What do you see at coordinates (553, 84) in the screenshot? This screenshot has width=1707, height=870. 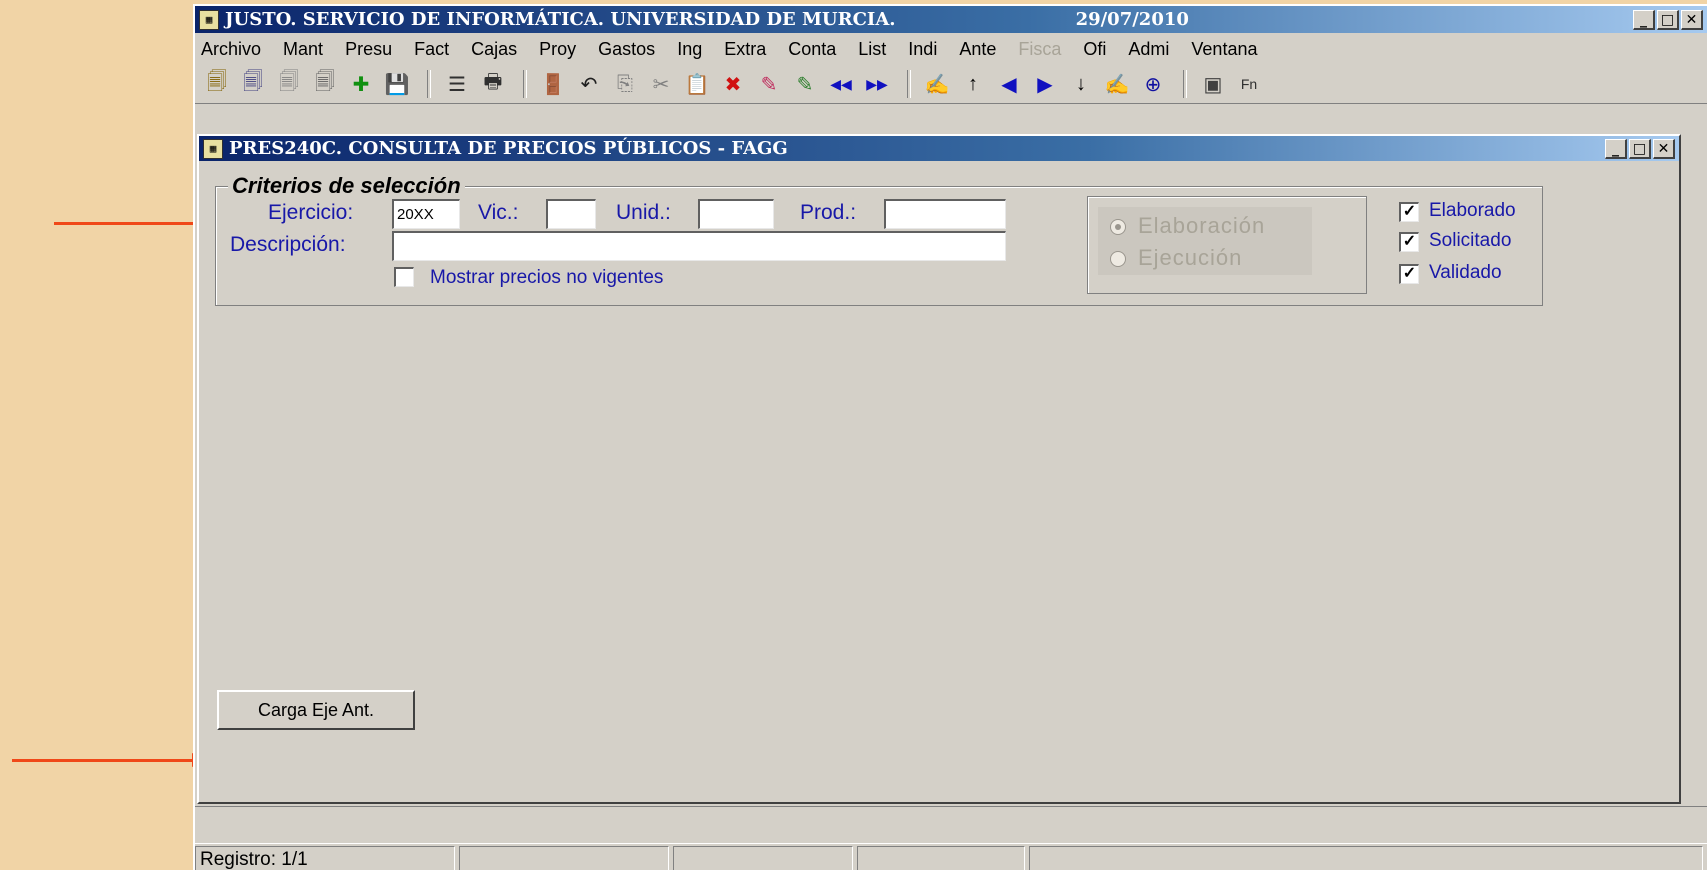 I see `exit-icon: 🚪` at bounding box center [553, 84].